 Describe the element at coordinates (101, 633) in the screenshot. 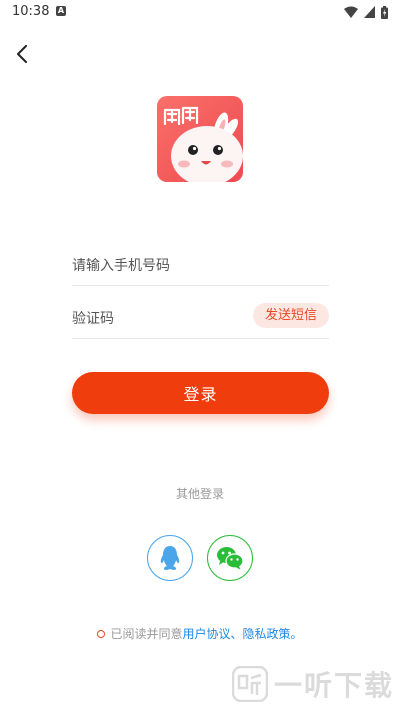

I see `agreement-checkbox` at that location.